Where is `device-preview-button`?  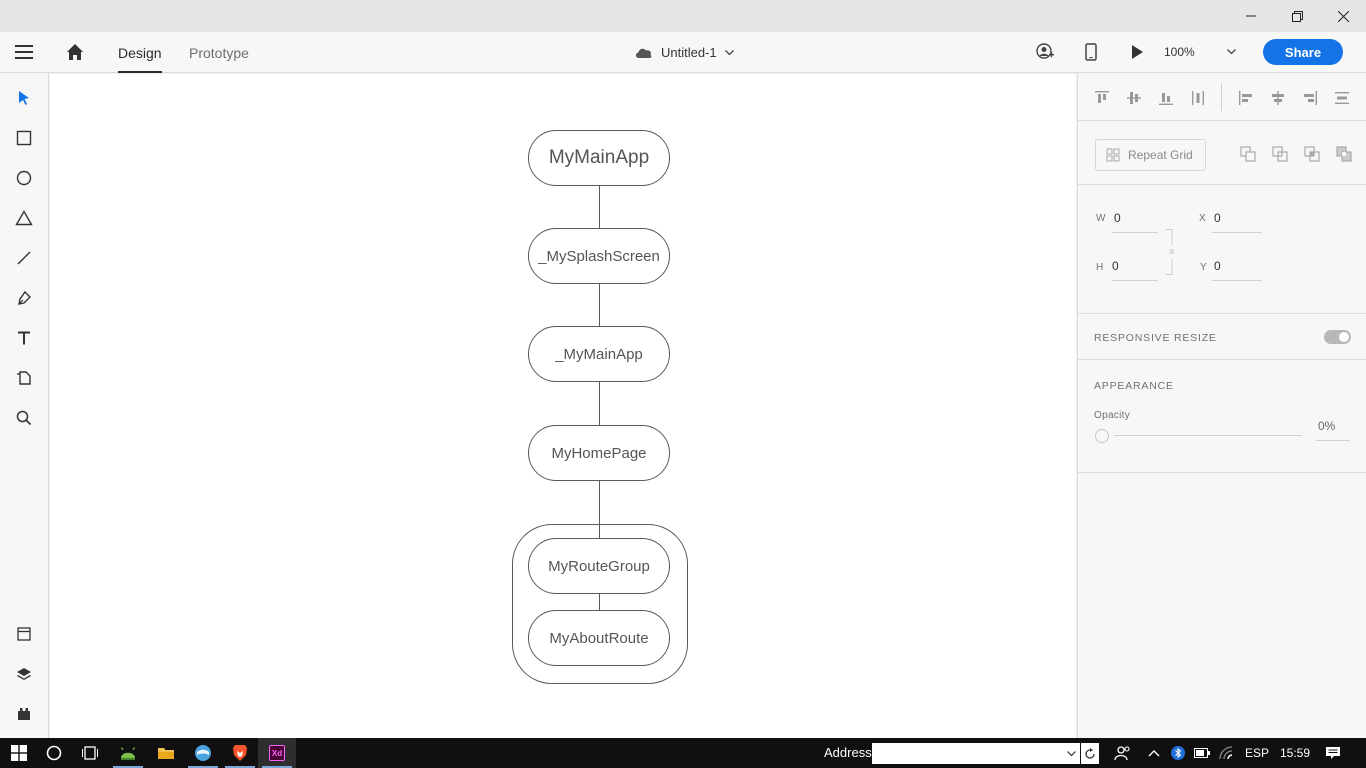 device-preview-button is located at coordinates (1091, 54).